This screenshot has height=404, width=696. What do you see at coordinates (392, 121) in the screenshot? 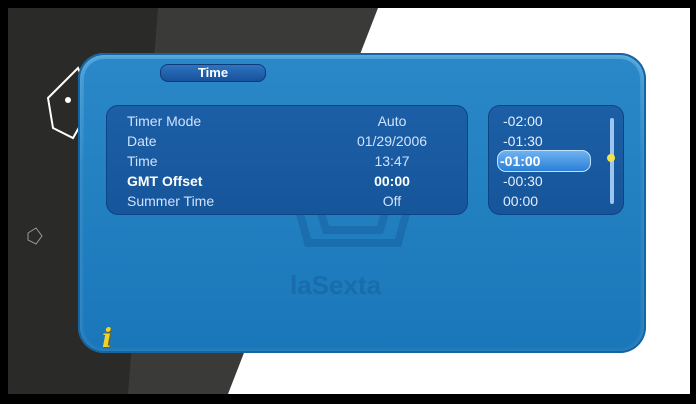
I see `setting-value: Auto` at bounding box center [392, 121].